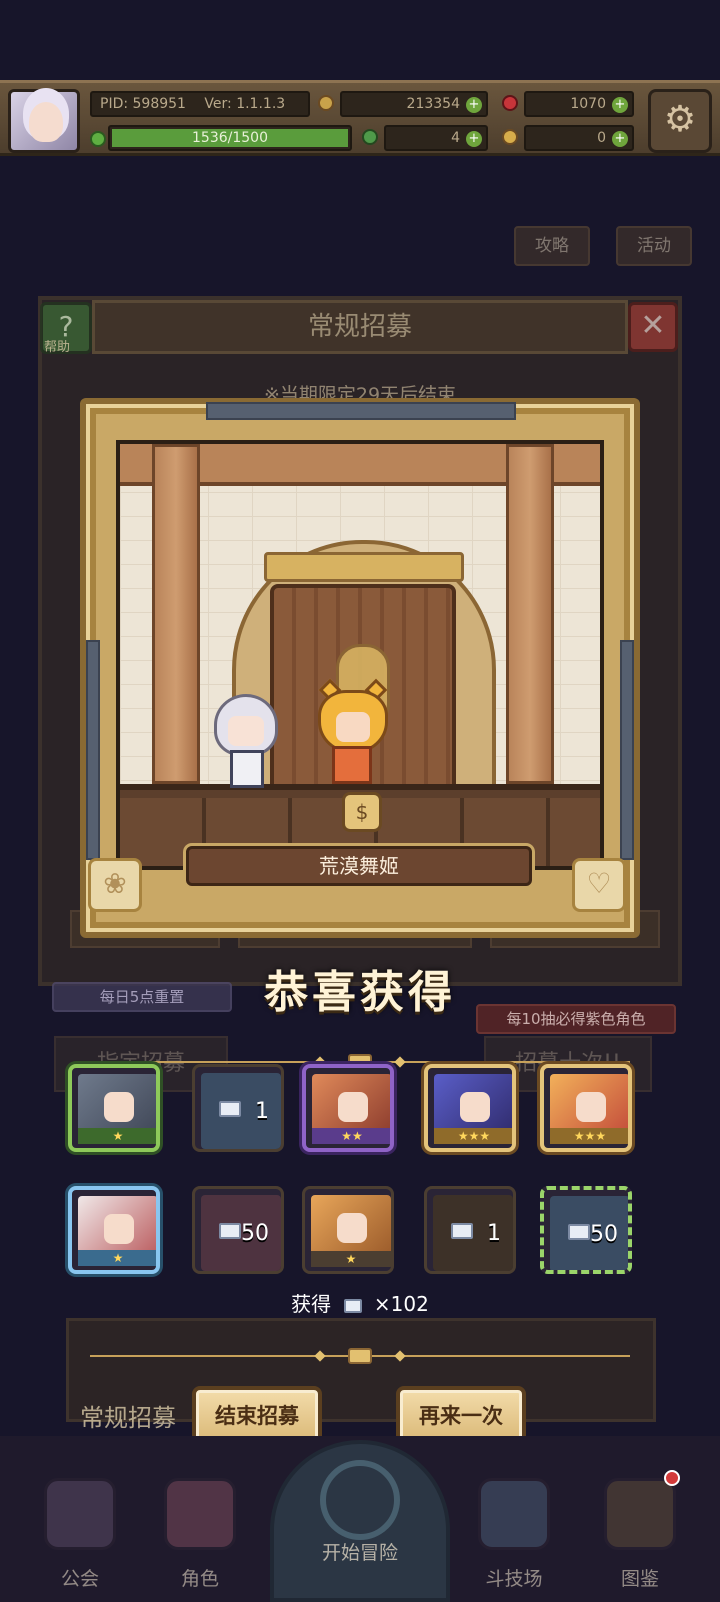  I want to click on player-id-box: PID: 598951 Ver: 1.1.1.3, so click(200, 104).